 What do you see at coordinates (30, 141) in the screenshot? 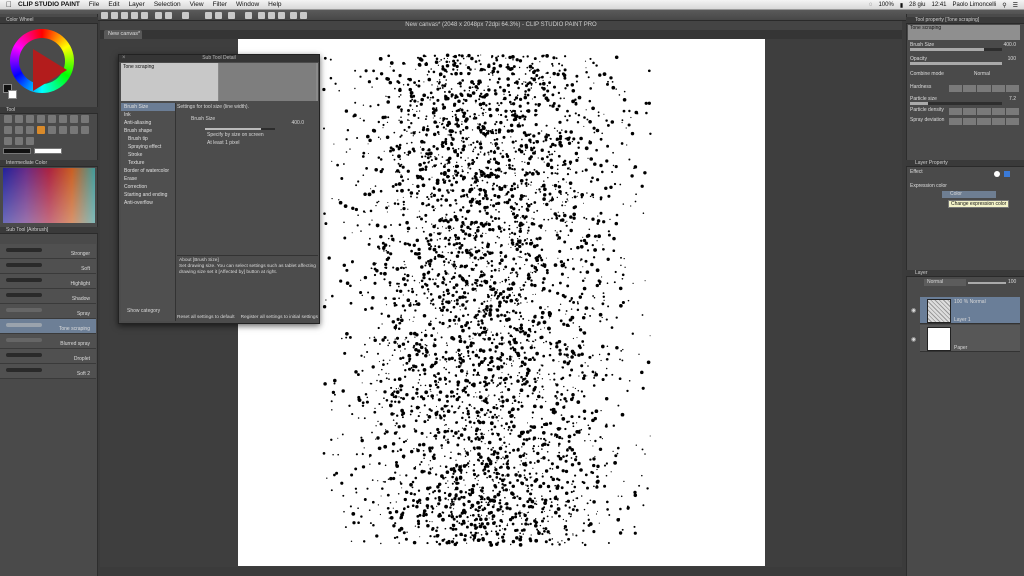
I see `correct-line-icon` at bounding box center [30, 141].